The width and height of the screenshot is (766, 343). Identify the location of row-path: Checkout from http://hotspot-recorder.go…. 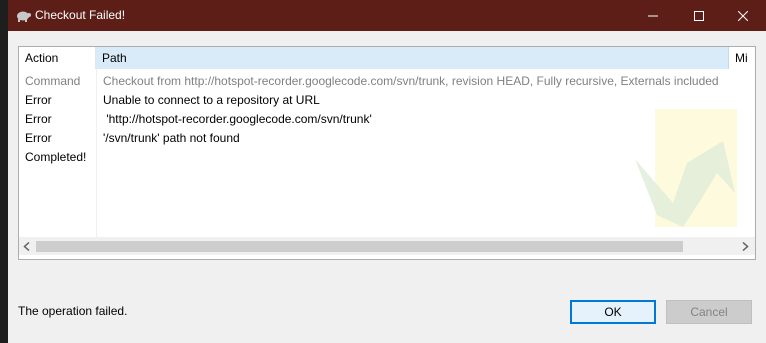
(411, 81).